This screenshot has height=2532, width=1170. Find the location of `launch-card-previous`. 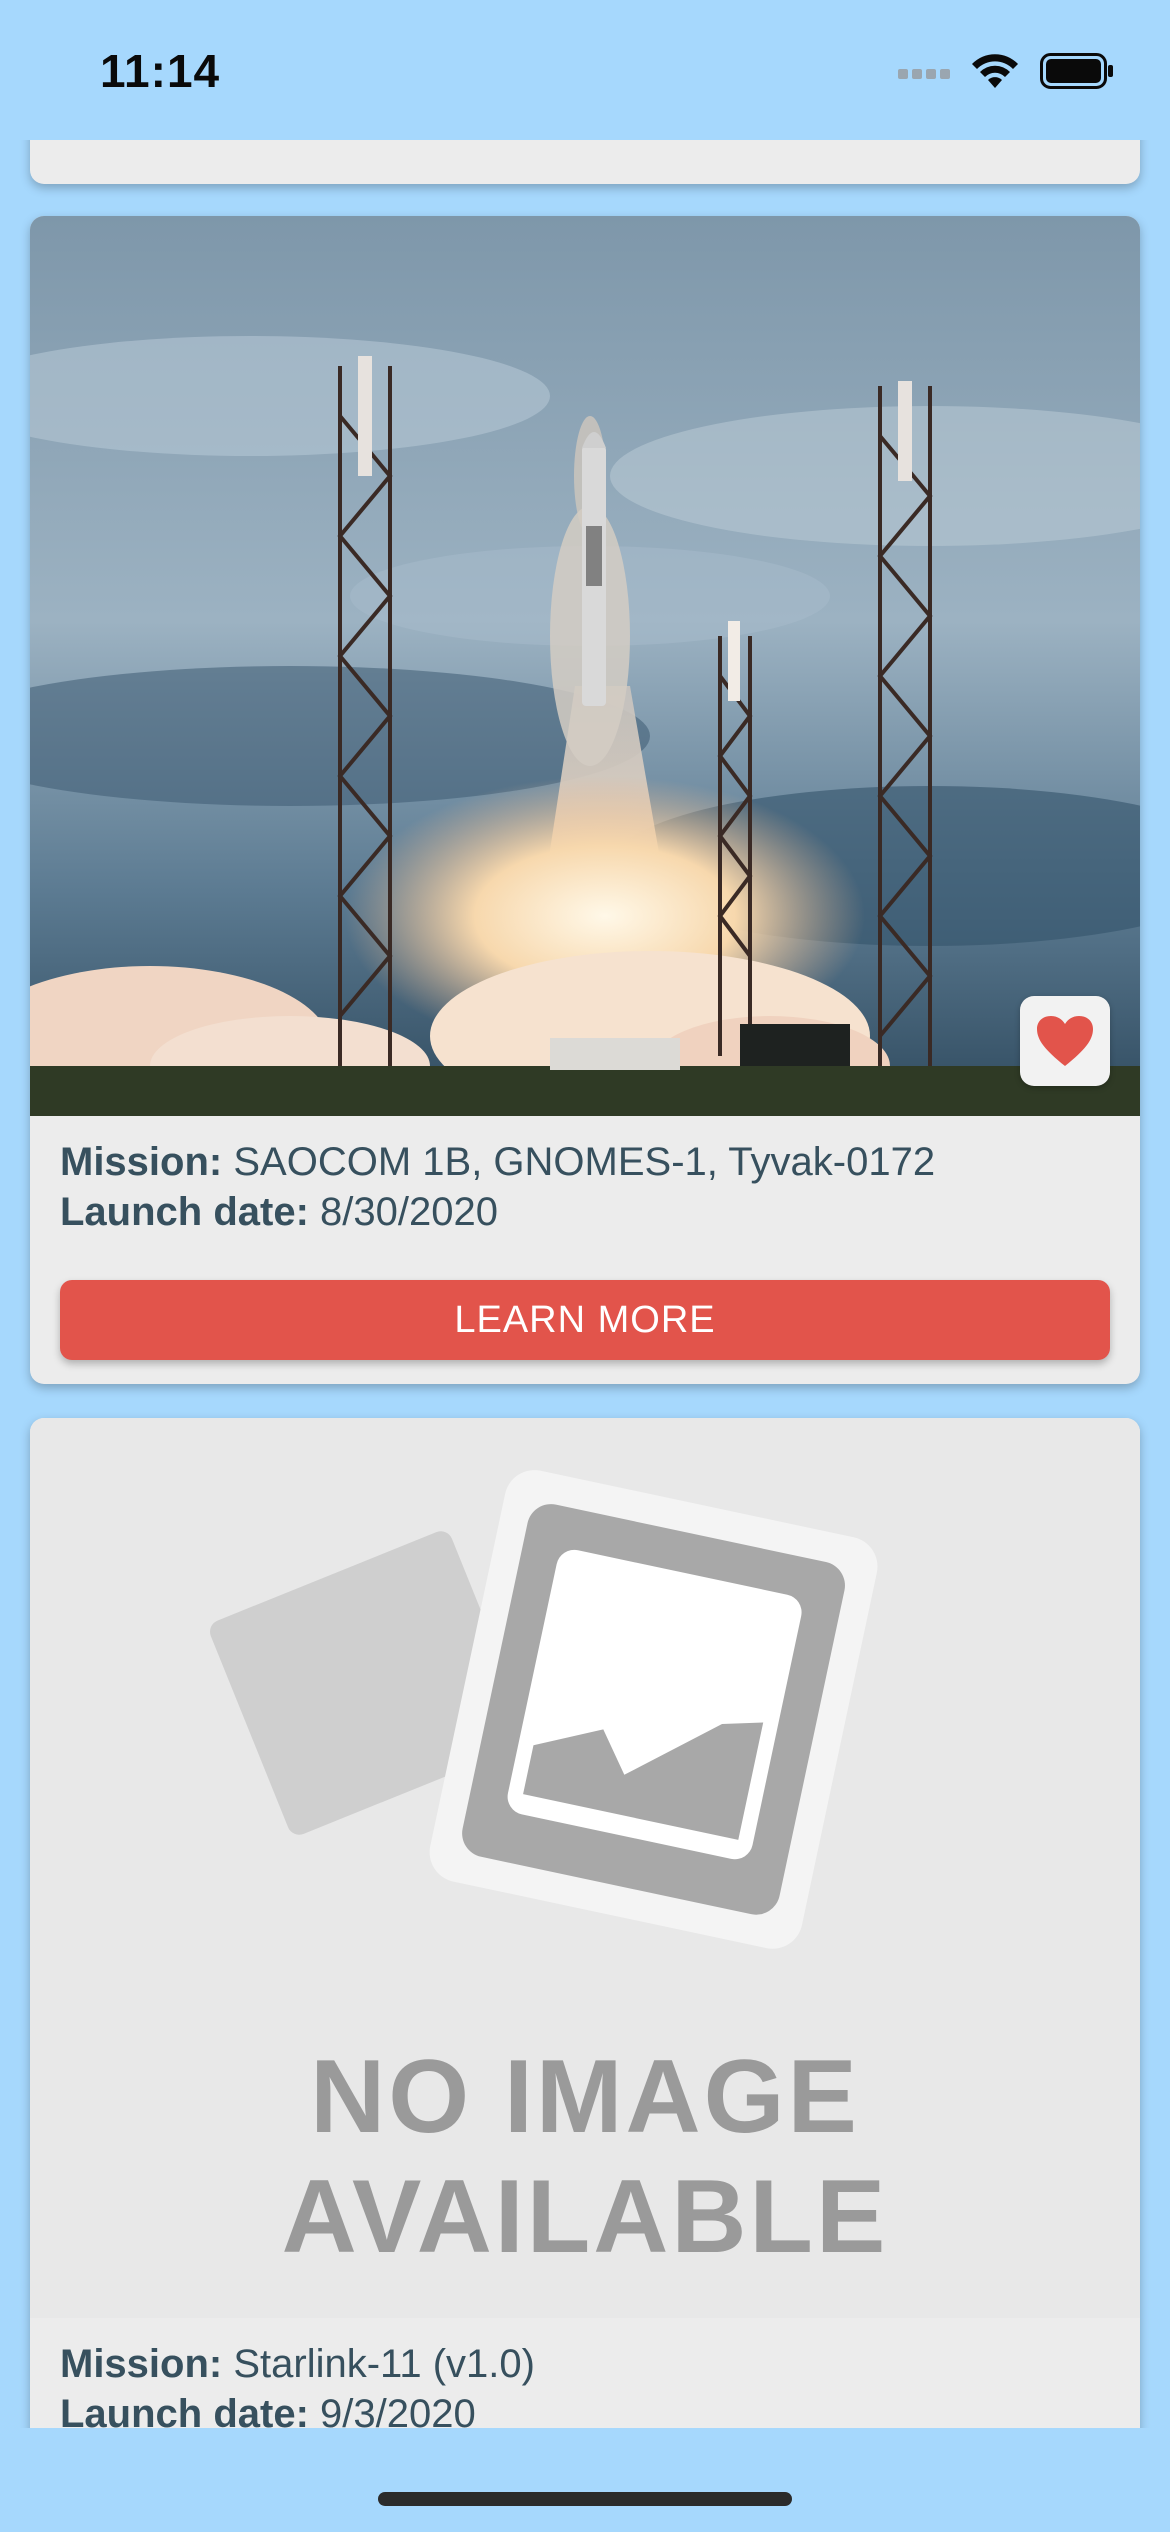

launch-card-previous is located at coordinates (585, 162).